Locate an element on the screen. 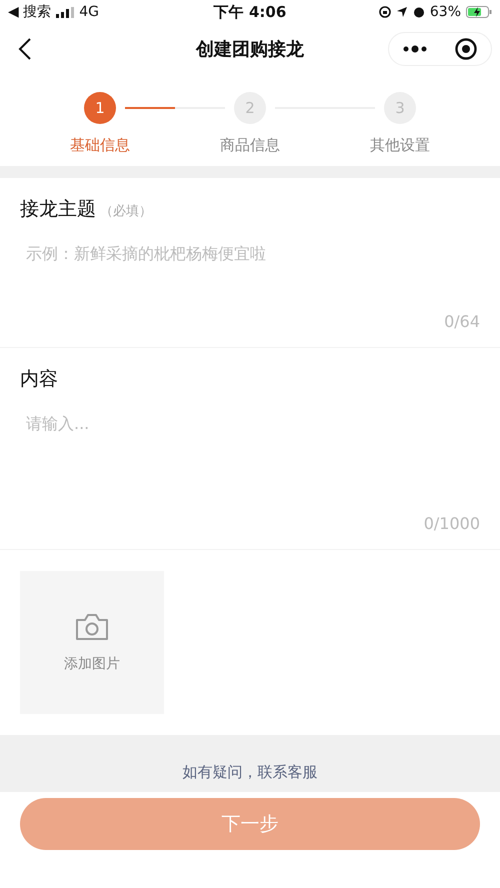 The image size is (500, 888). battery-icon is located at coordinates (479, 12).